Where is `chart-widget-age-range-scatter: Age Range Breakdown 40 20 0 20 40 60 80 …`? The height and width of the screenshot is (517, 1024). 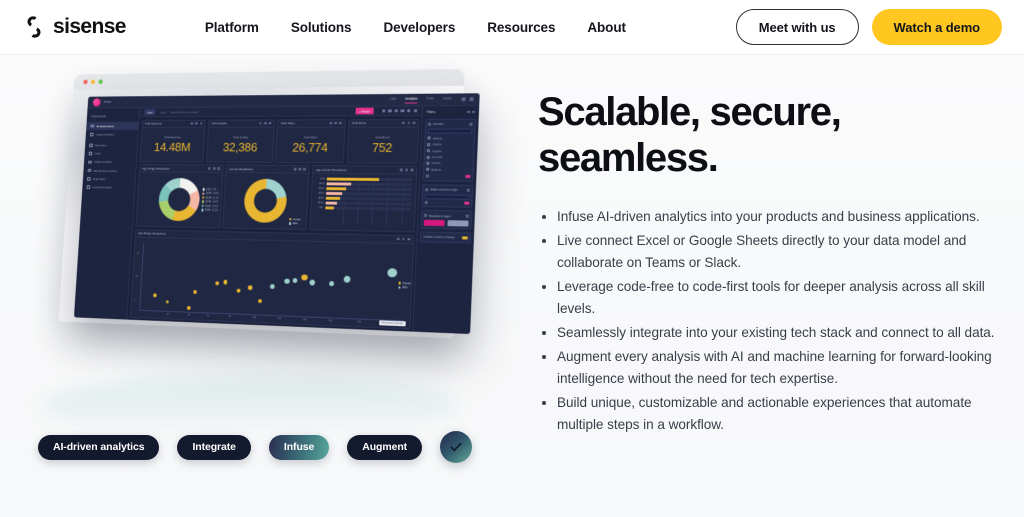
chart-widget-age-range-scatter: Age Range Breakdown 40 20 0 20 40 60 80 … is located at coordinates (271, 279).